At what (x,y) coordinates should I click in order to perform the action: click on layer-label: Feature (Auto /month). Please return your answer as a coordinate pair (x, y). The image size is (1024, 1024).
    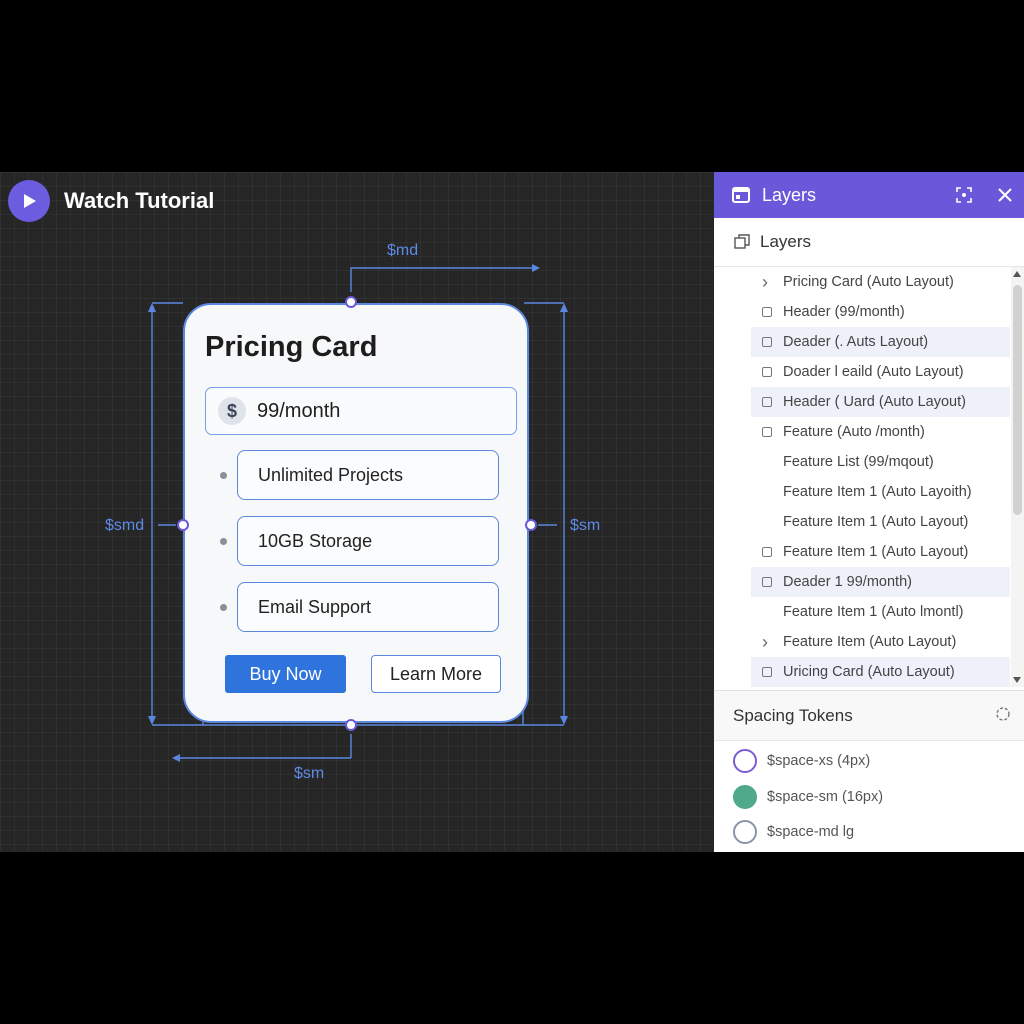
    Looking at the image, I should click on (854, 432).